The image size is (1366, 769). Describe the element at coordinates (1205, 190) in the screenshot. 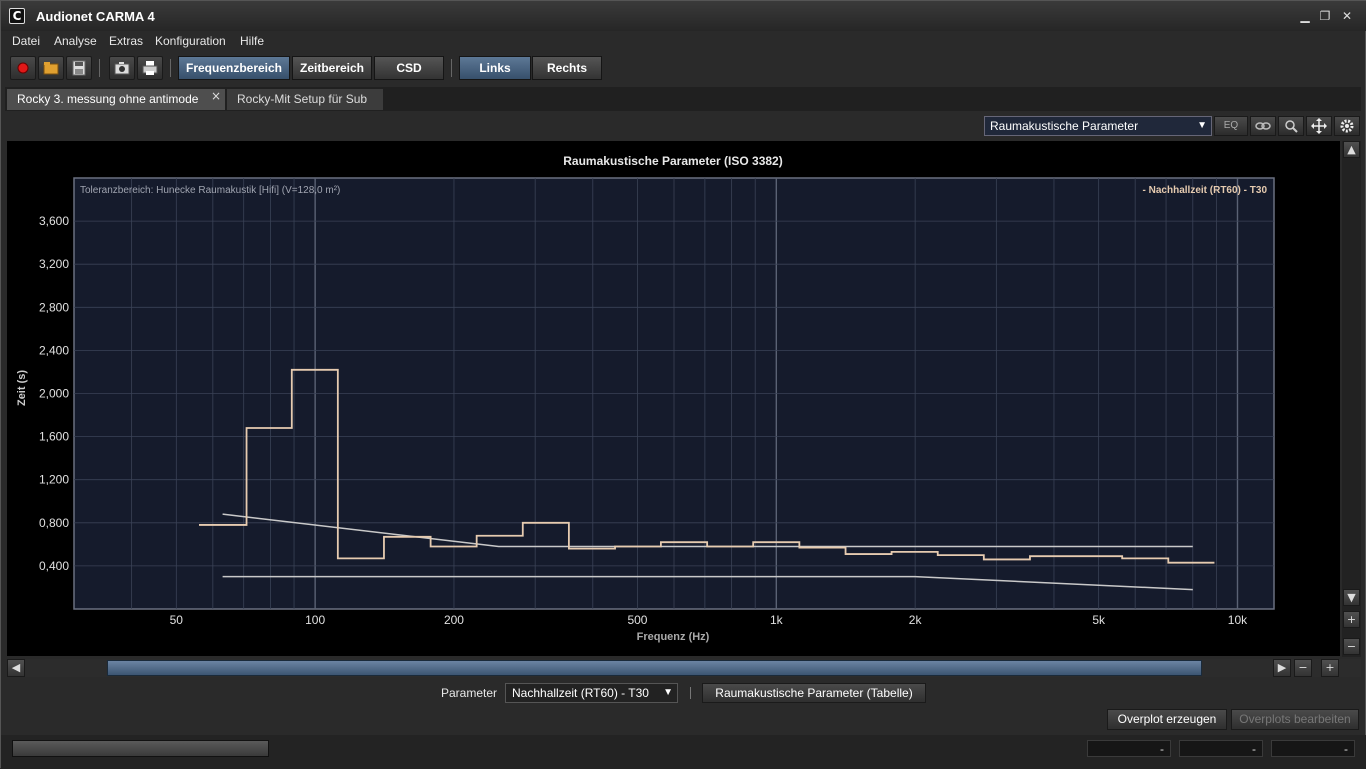

I see `legend-label: - Nachhallzeit (RT60) - T30` at that location.